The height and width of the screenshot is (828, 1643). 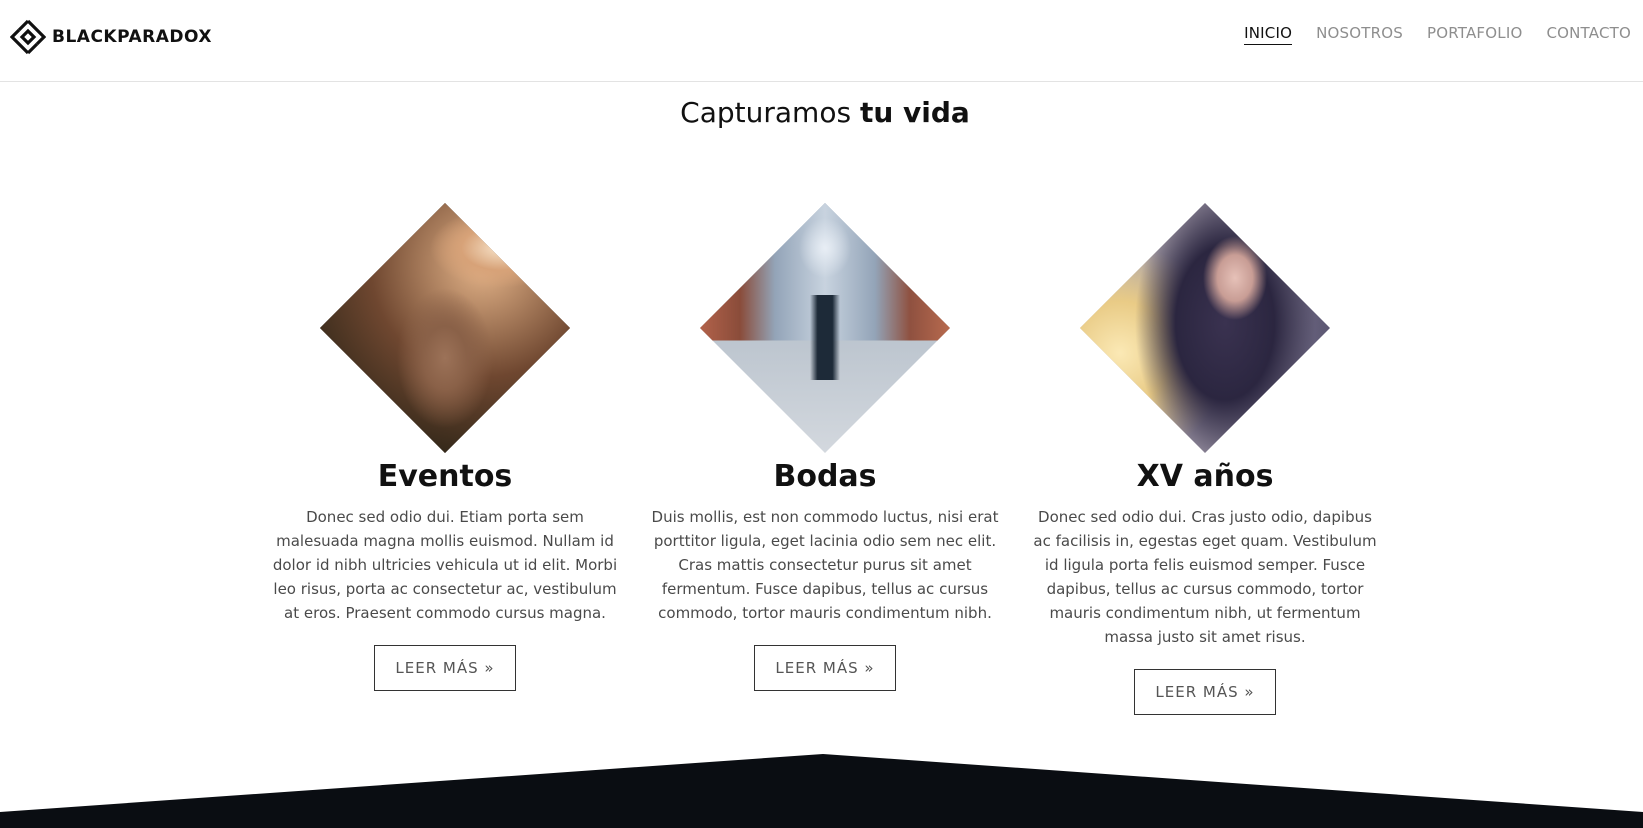 What do you see at coordinates (914, 112) in the screenshot?
I see `section-title-bold: tu vida` at bounding box center [914, 112].